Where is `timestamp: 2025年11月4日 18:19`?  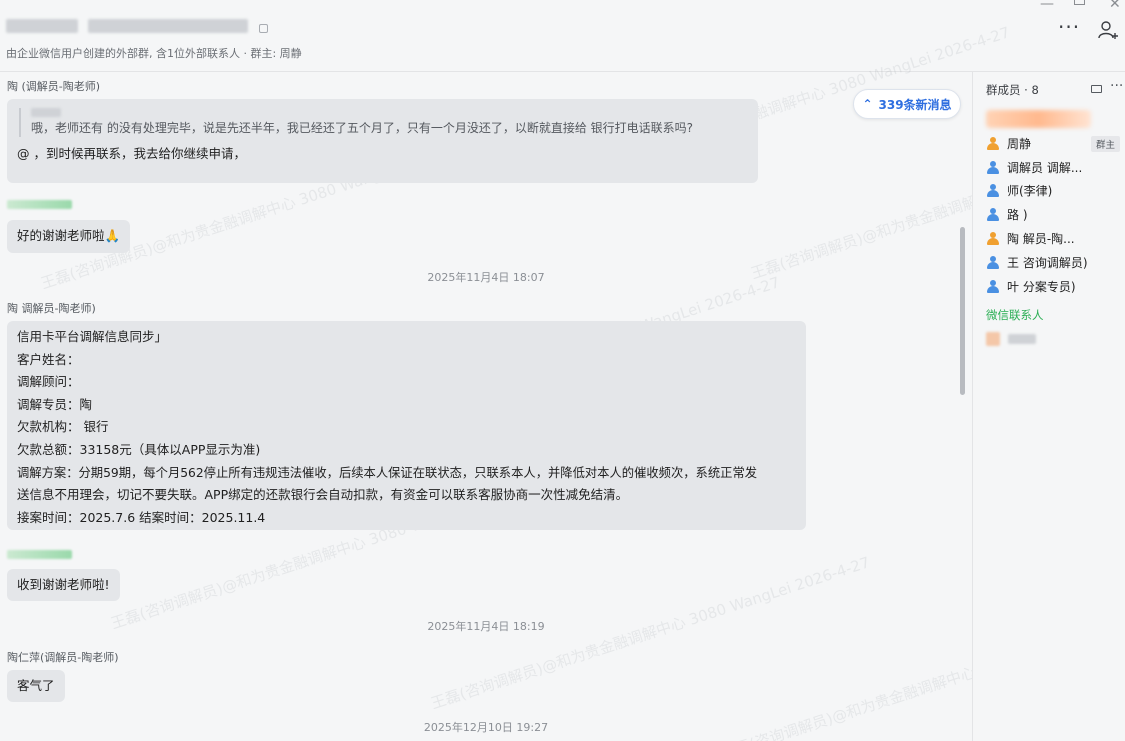
timestamp: 2025年11月4日 18:19 is located at coordinates (486, 626).